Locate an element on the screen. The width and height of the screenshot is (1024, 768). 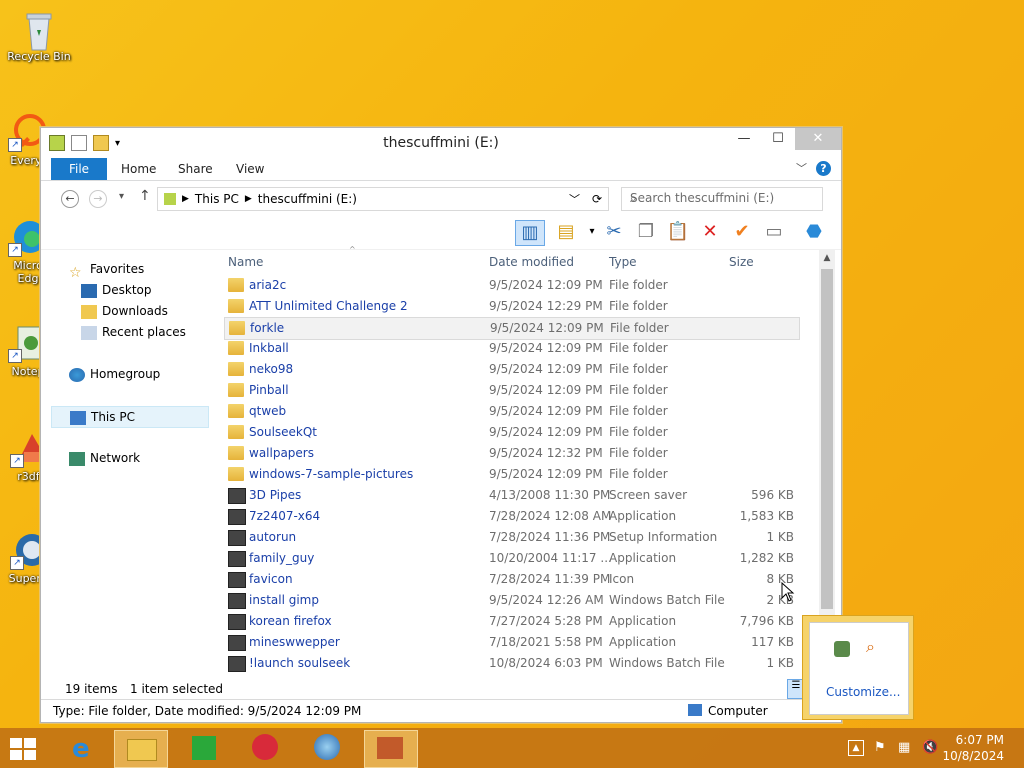
taskbar-explorer is located at coordinates (141, 749).